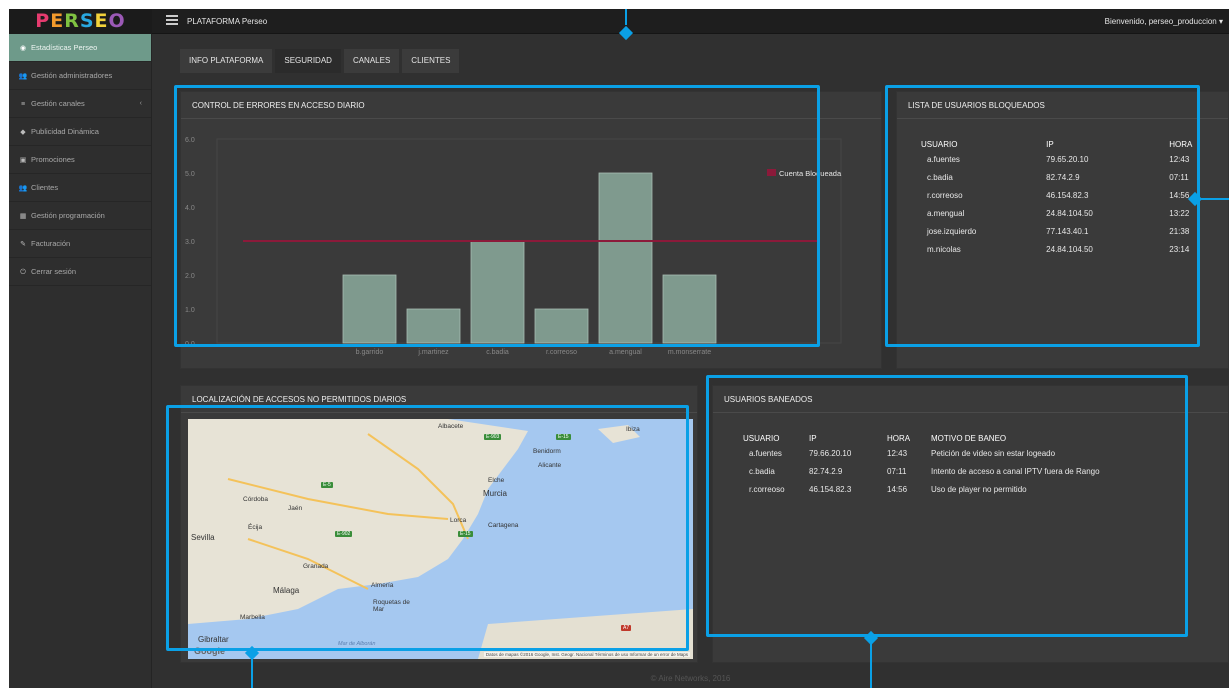 The width and height of the screenshot is (1229, 688). Describe the element at coordinates (172, 20) in the screenshot. I see `hamburger-menu-icon` at that location.